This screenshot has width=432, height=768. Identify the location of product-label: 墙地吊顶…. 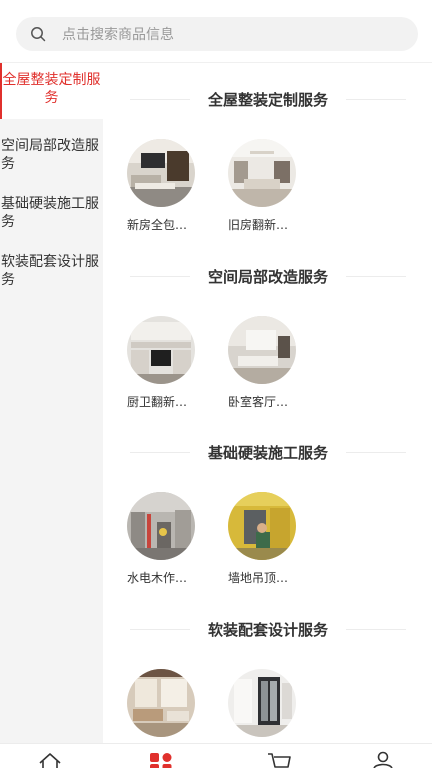
(258, 578).